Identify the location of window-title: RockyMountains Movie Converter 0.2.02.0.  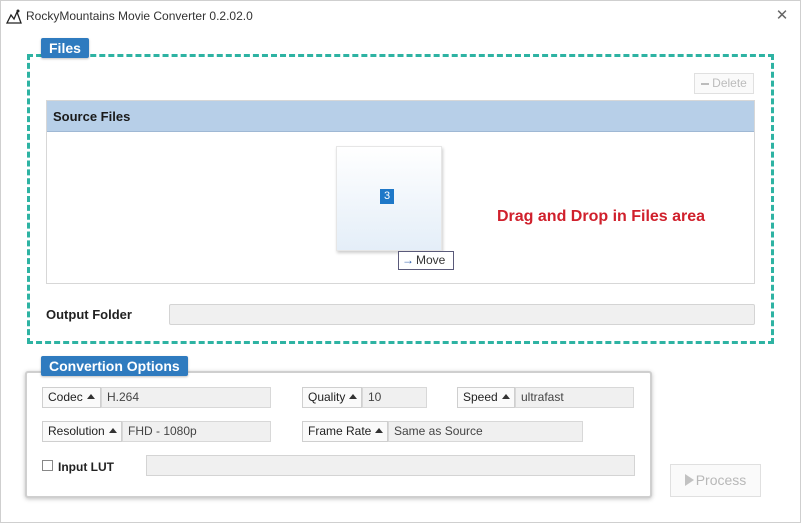
(139, 16).